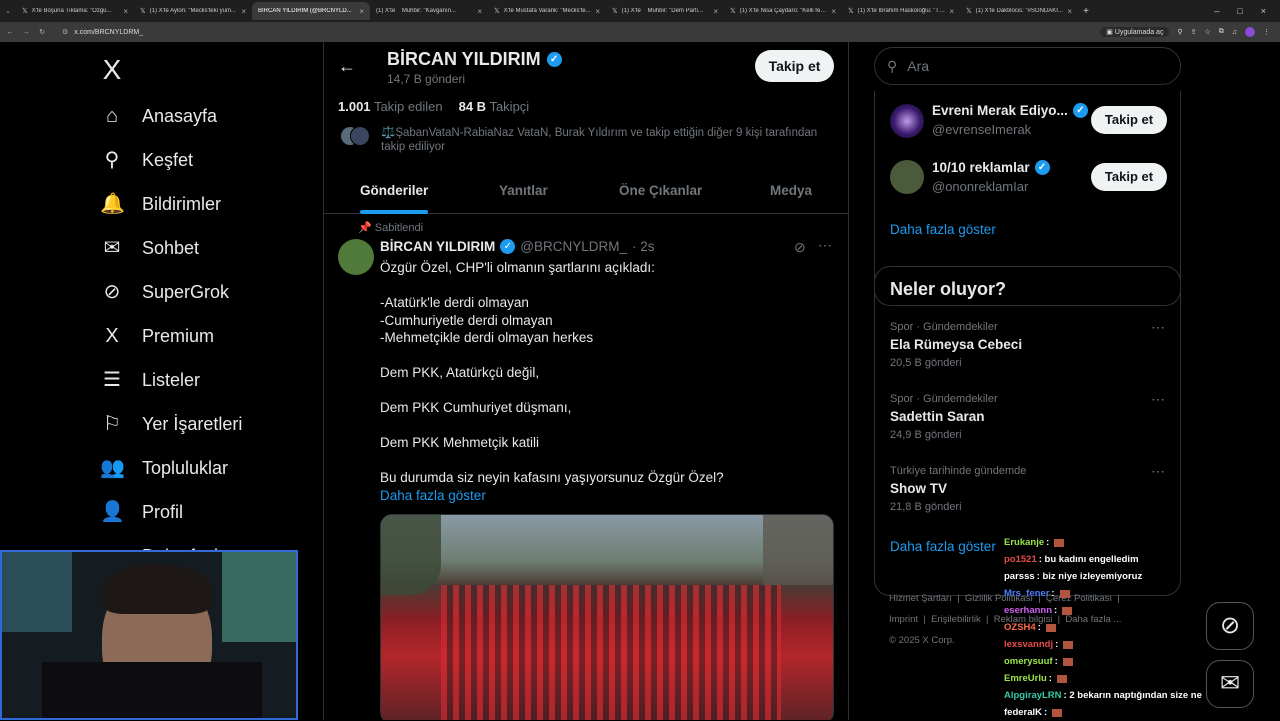 The height and width of the screenshot is (721, 1280). What do you see at coordinates (1263, 11) in the screenshot?
I see `close-window-icon: ×` at bounding box center [1263, 11].